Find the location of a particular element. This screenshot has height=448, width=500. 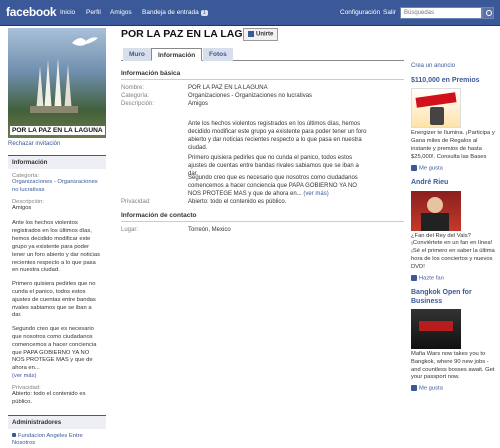

mafia-wars-logo-icon is located at coordinates (436, 325).